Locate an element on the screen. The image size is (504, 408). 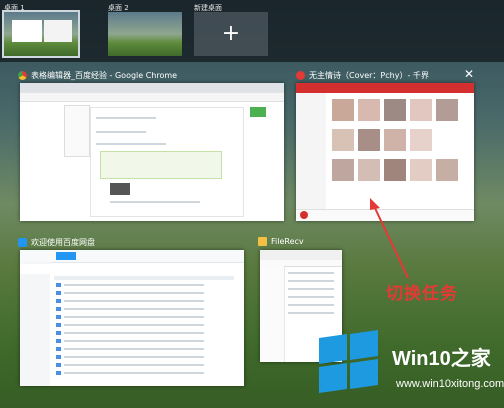
baidupan-window-preview is located at coordinates (132, 318).